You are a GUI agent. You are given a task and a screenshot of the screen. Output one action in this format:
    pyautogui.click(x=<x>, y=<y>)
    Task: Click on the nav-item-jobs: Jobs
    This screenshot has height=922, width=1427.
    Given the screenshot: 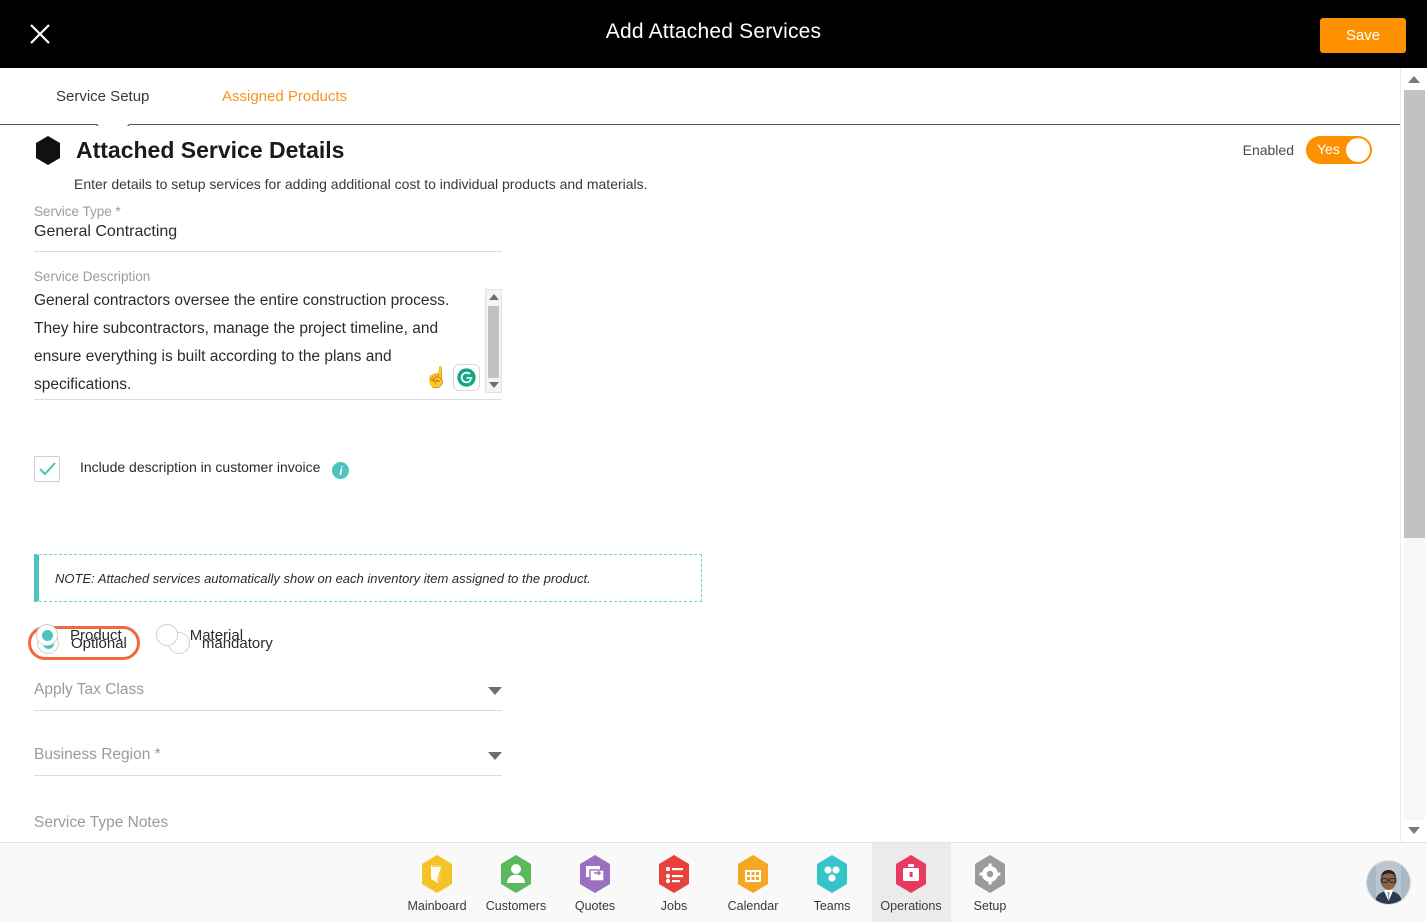 What is the action you would take?
    pyautogui.click(x=674, y=882)
    